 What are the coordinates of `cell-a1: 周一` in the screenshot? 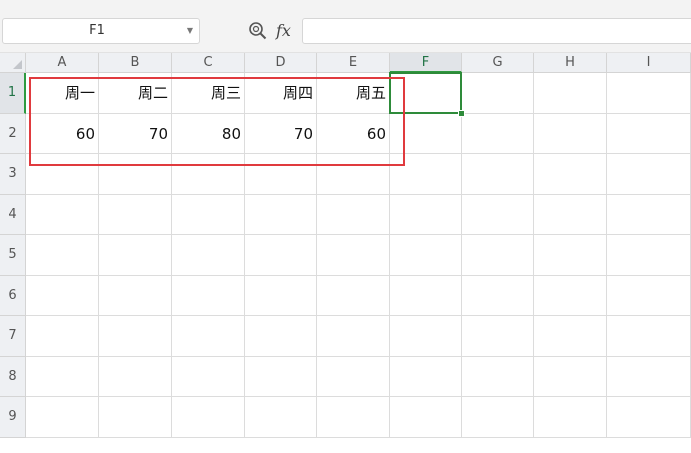 It's located at (62, 93).